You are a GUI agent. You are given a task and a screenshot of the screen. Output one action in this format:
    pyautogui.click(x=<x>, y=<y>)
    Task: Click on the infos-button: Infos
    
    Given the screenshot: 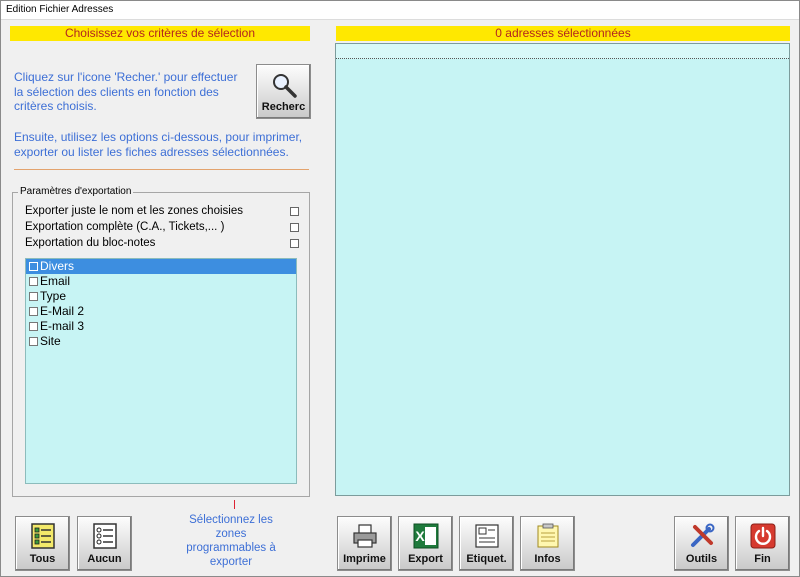 What is the action you would take?
    pyautogui.click(x=547, y=543)
    